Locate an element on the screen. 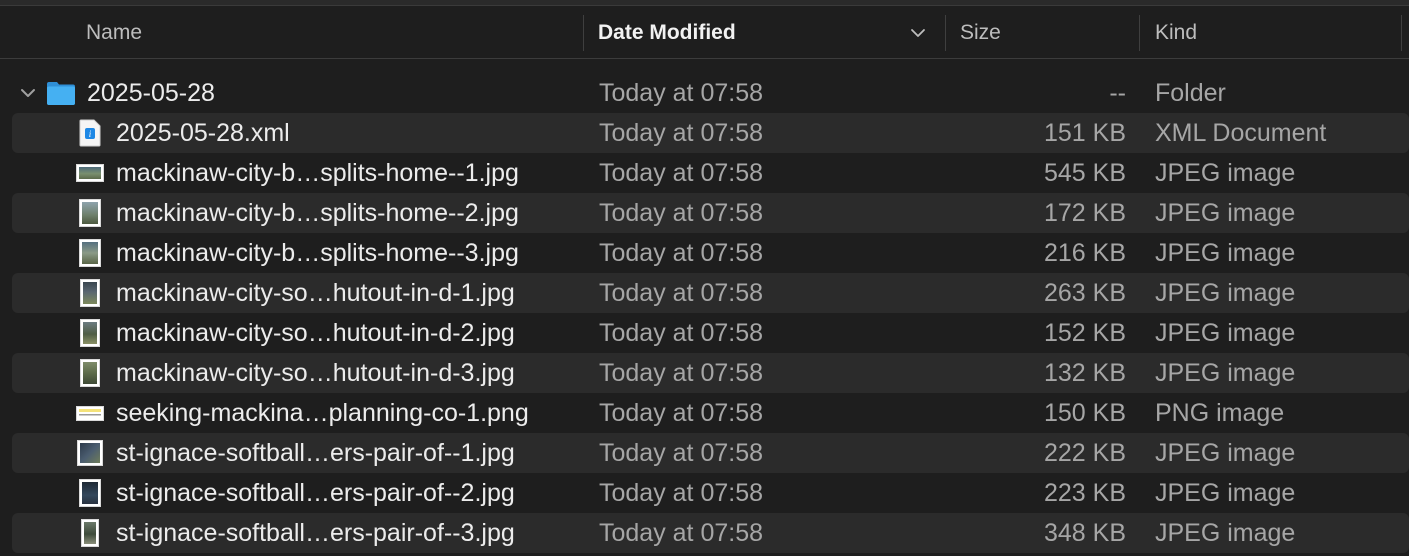  size-cell: 223 KB is located at coordinates (1084, 492).